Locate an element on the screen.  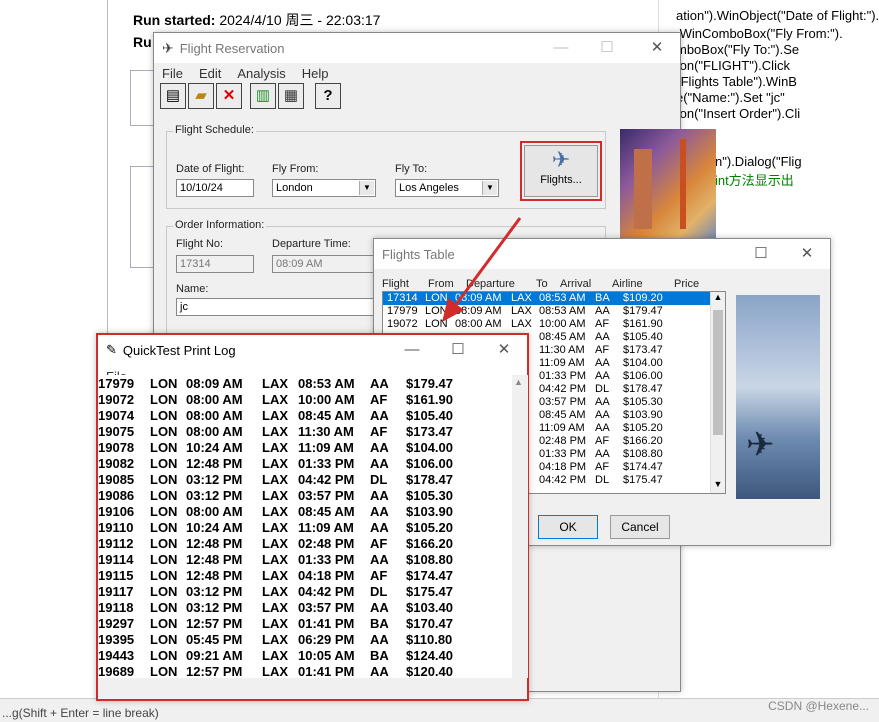
log-cell: 19112 is located at coordinates (116, 543).